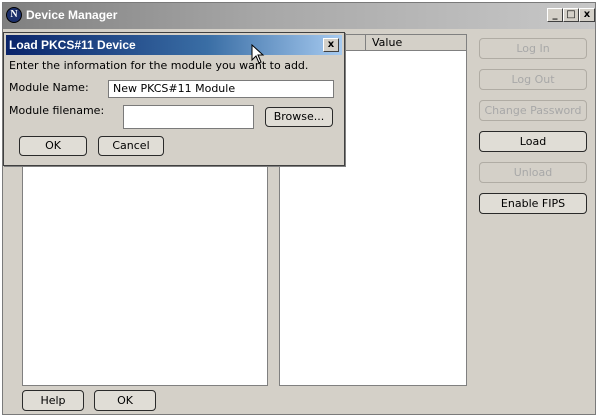 Image resolution: width=598 pixels, height=417 pixels. Describe the element at coordinates (533, 110) in the screenshot. I see `change-password-button: Change Password` at that location.